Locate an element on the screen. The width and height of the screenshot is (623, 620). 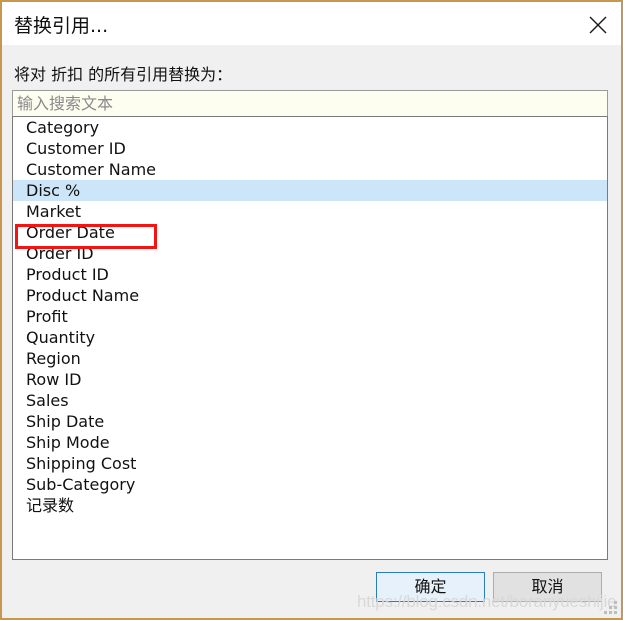
list-item: Row ID is located at coordinates (310, 379).